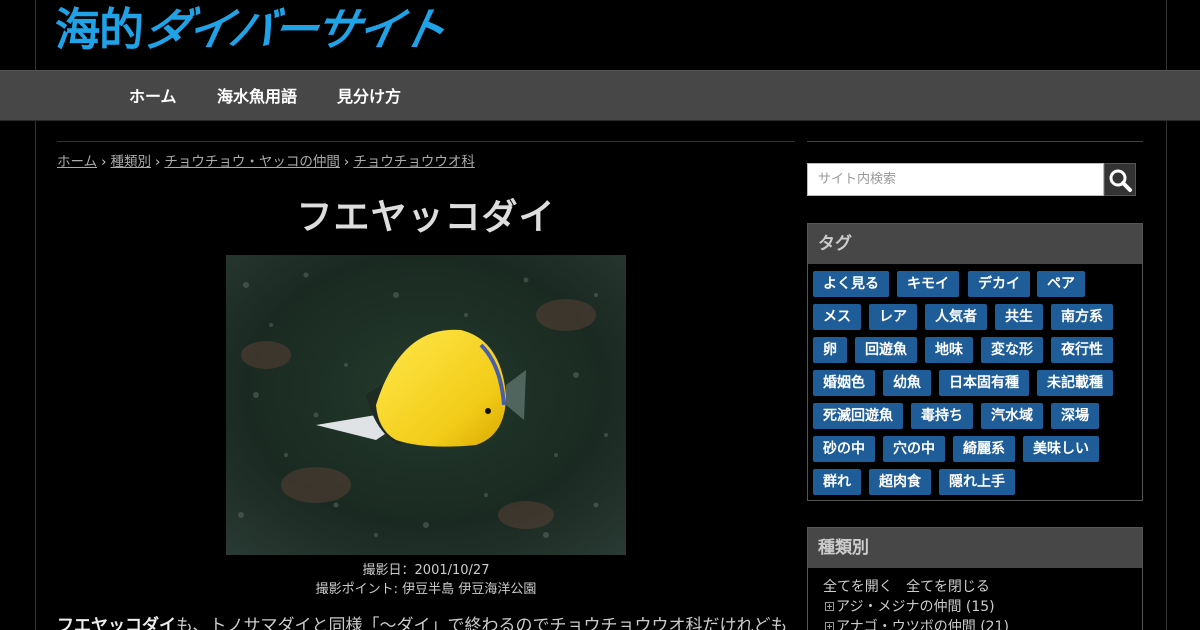  I want to click on tag-item: 地味, so click(949, 350).